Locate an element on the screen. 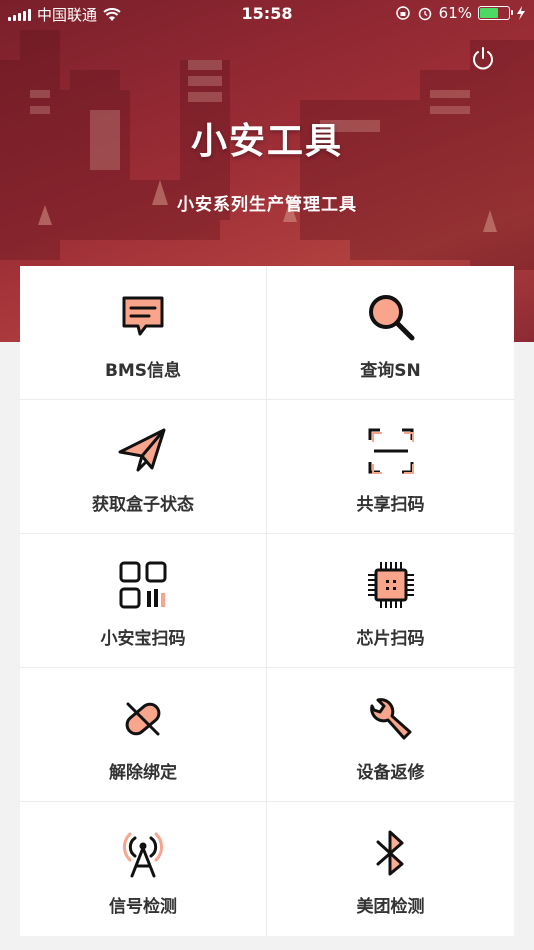  paper-plane-icon is located at coordinates (142, 450).